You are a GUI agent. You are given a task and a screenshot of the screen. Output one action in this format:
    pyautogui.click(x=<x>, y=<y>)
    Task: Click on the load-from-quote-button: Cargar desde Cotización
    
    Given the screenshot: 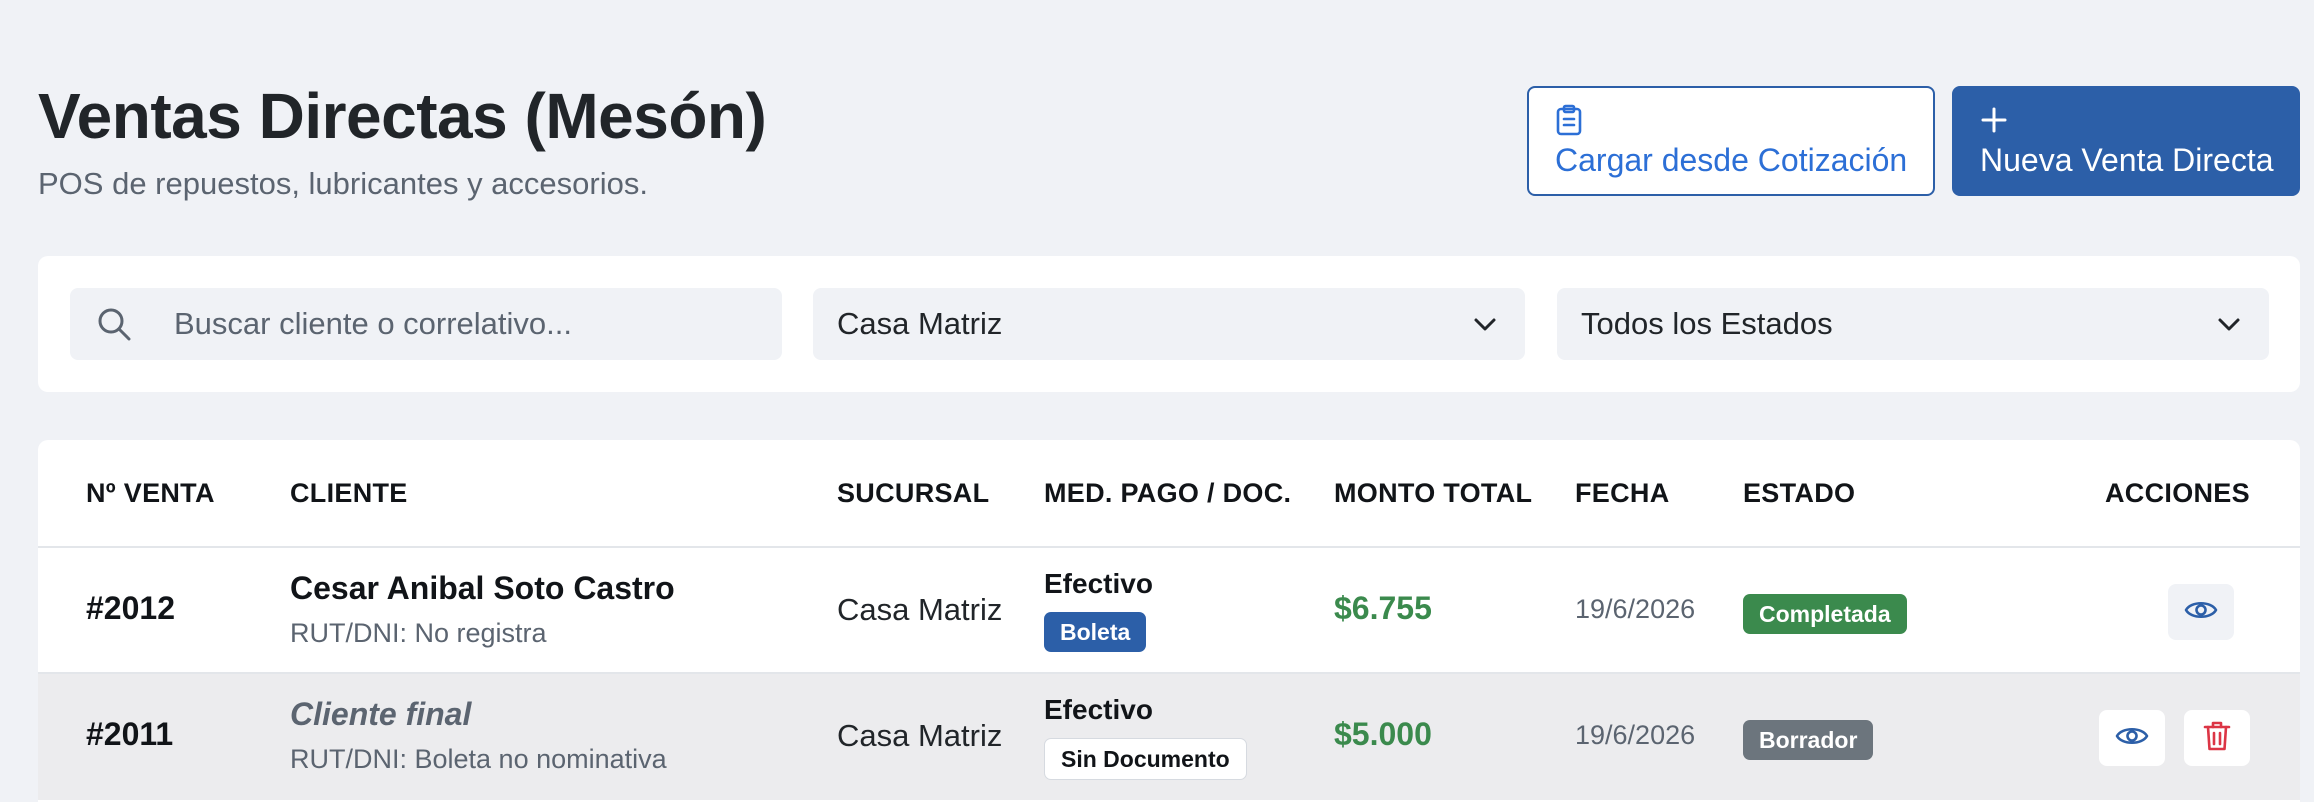 What is the action you would take?
    pyautogui.click(x=1731, y=141)
    